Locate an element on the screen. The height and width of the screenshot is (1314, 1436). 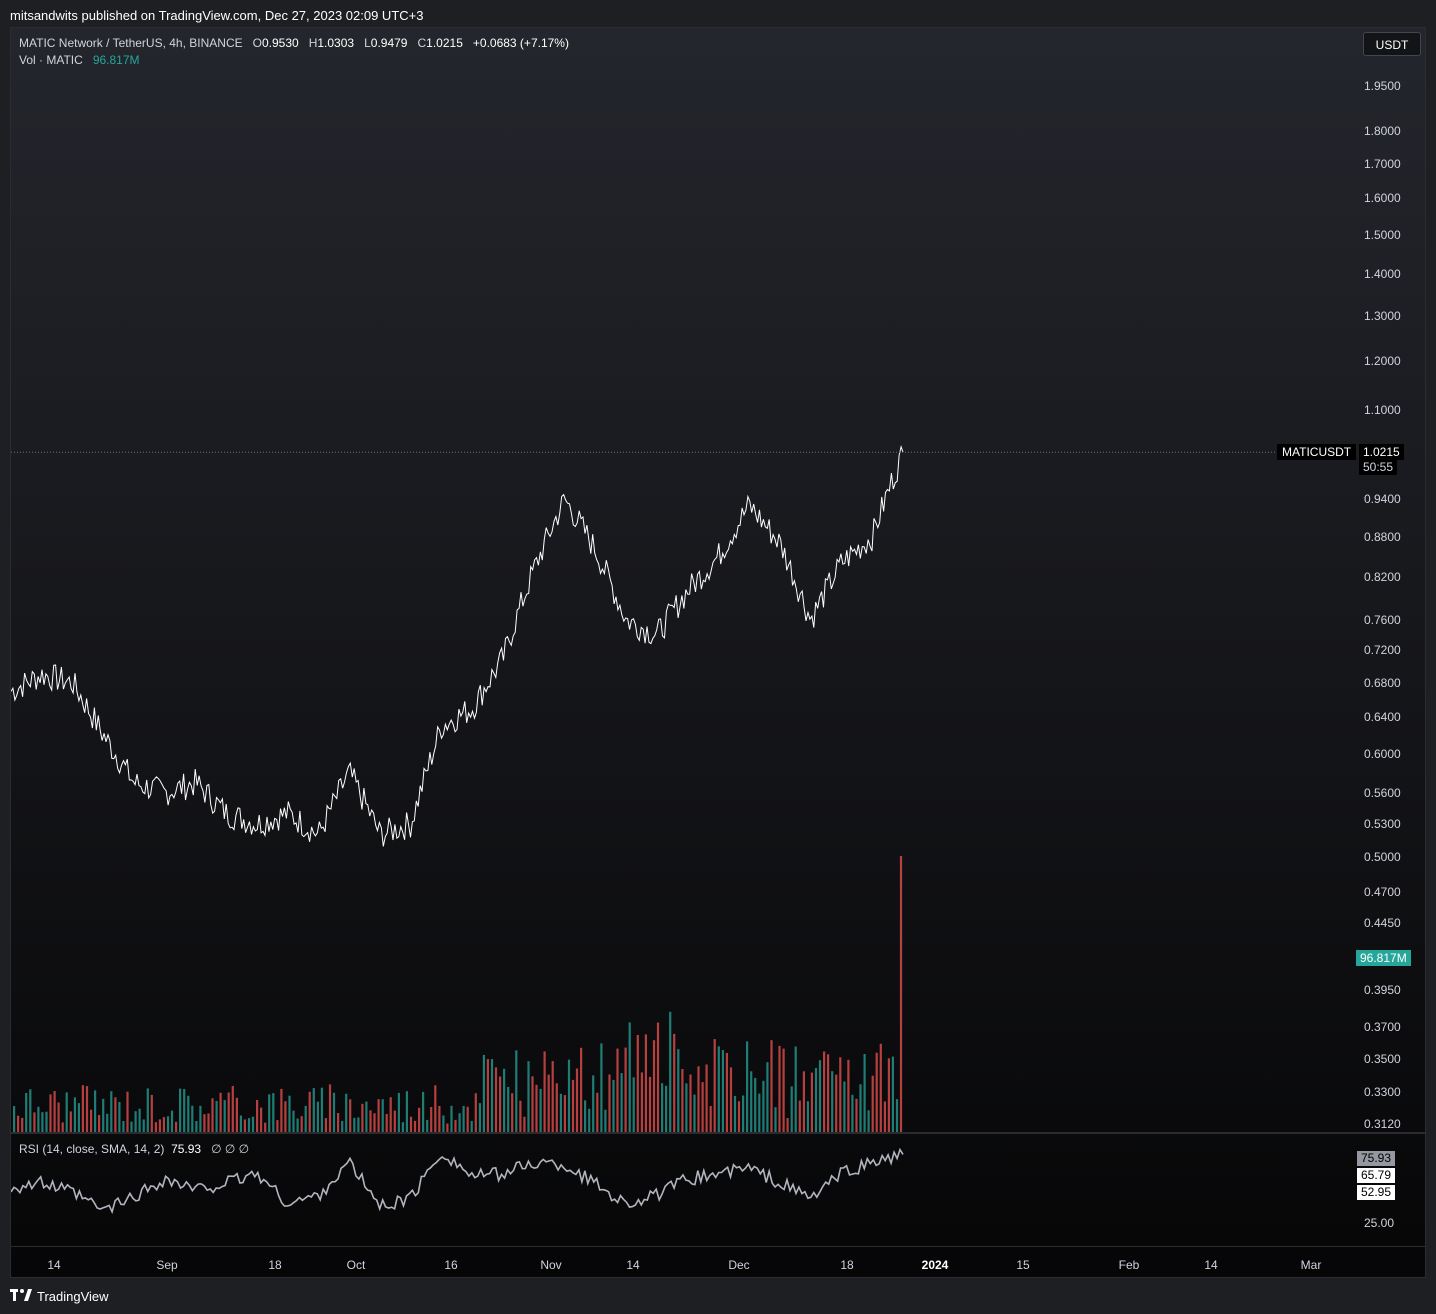
open-value: 0.9530 is located at coordinates (280, 43).